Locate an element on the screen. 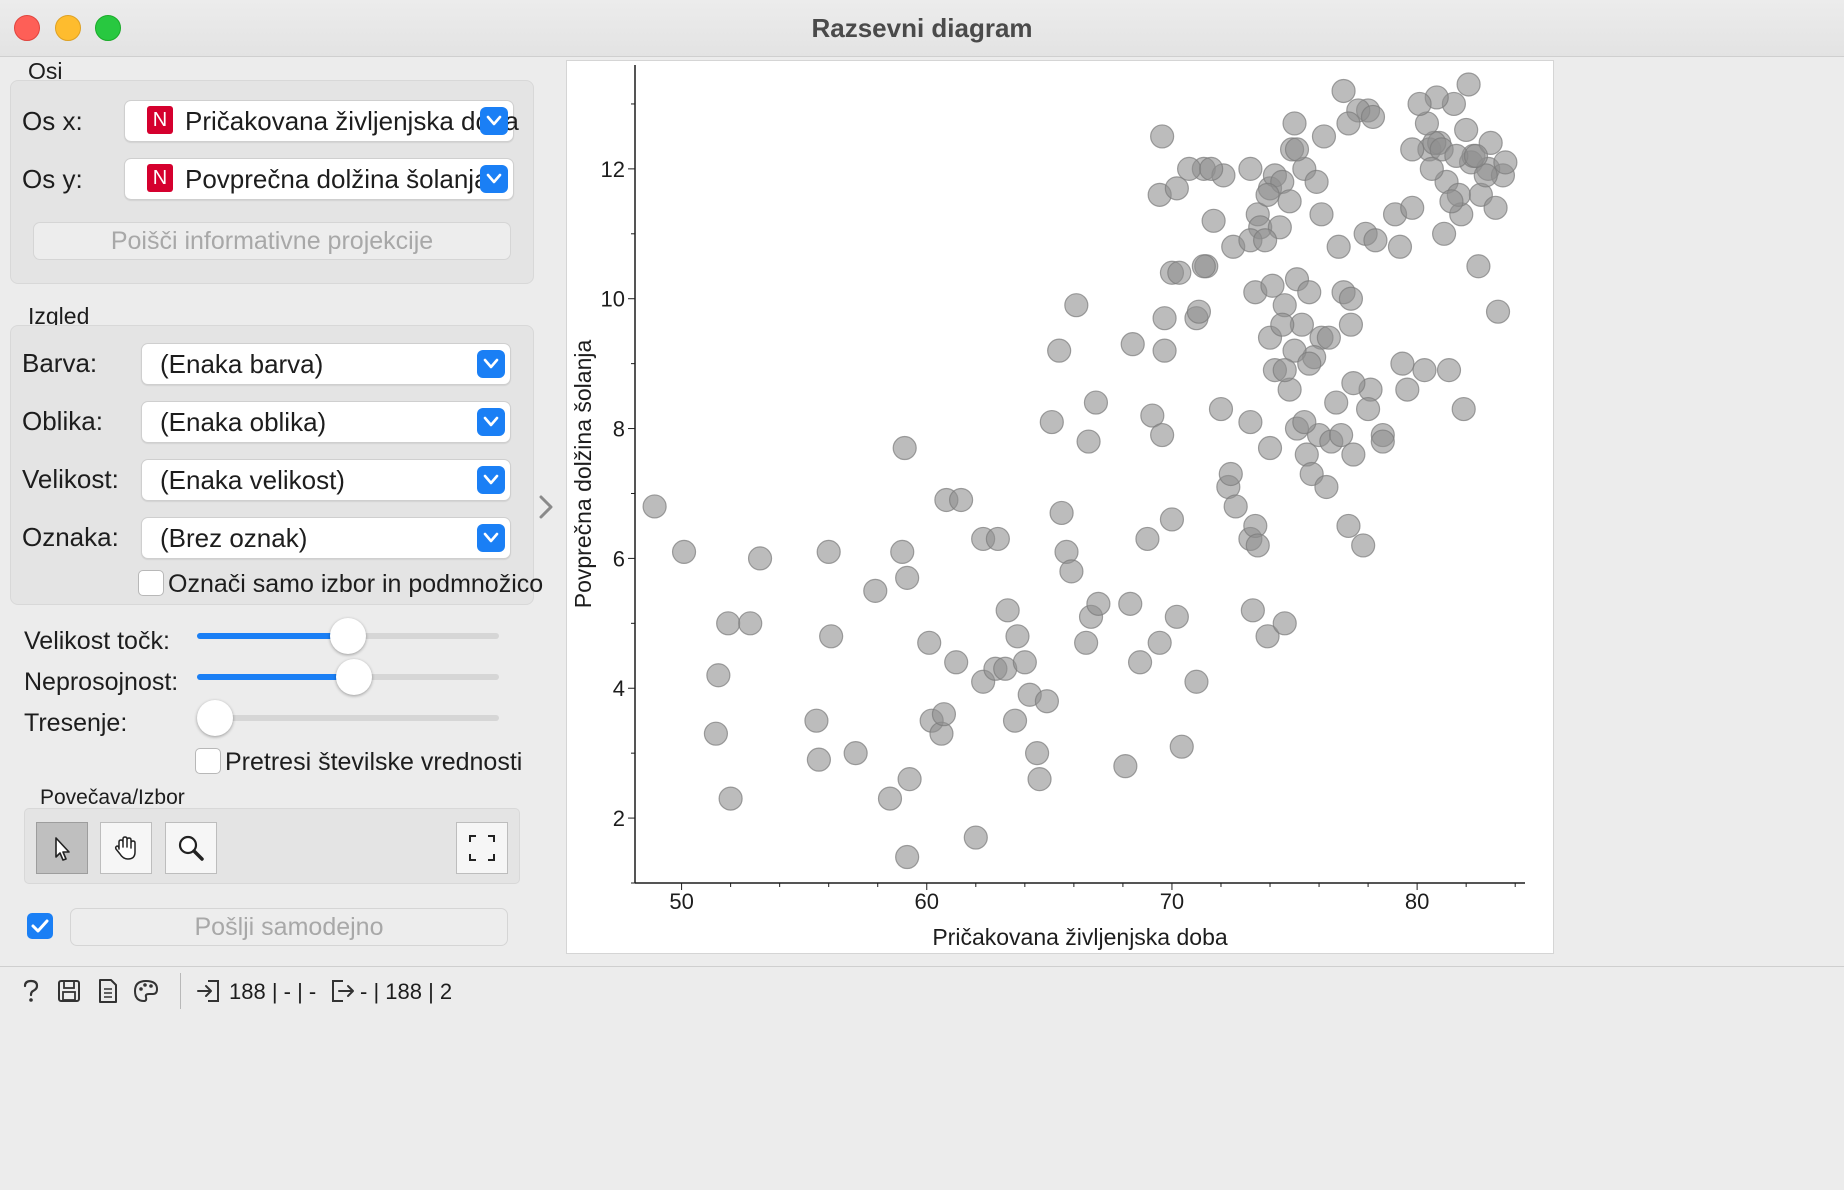  x-tick-label: 70 is located at coordinates (1172, 901).